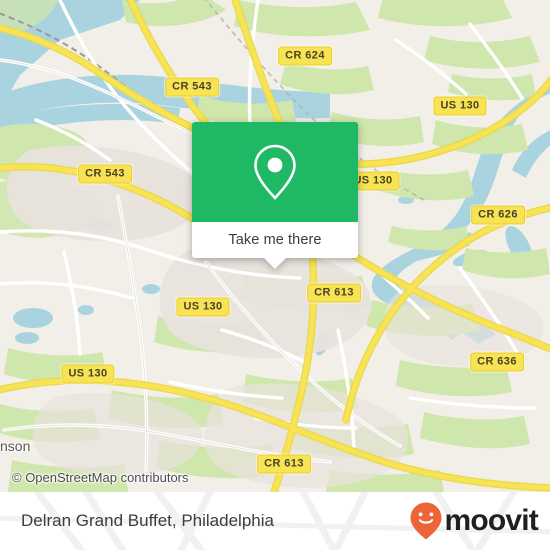  I want to click on road-shield: CR 626, so click(498, 215).